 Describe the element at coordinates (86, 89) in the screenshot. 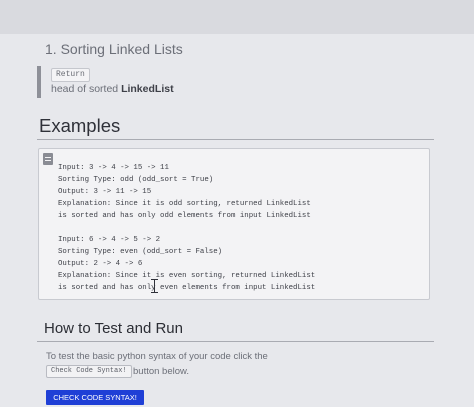

I see `return-description-prefix: head of sorted` at that location.